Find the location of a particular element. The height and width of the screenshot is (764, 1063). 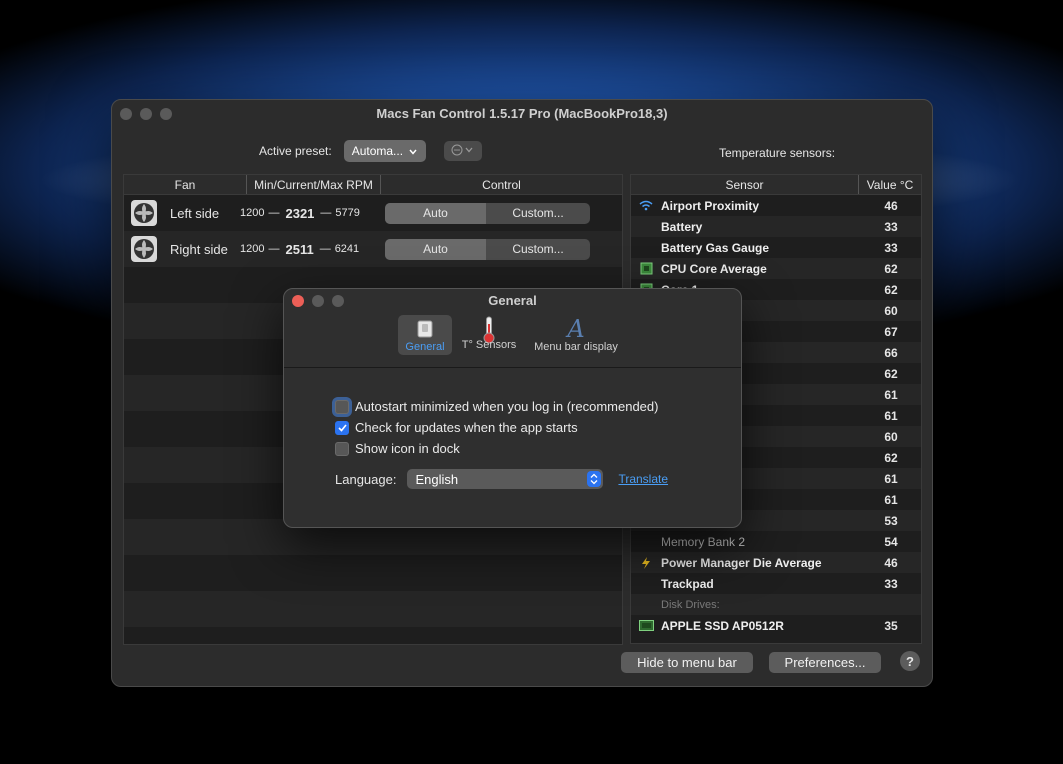

sensors-table-header: Sensor Value °C is located at coordinates (776, 185).